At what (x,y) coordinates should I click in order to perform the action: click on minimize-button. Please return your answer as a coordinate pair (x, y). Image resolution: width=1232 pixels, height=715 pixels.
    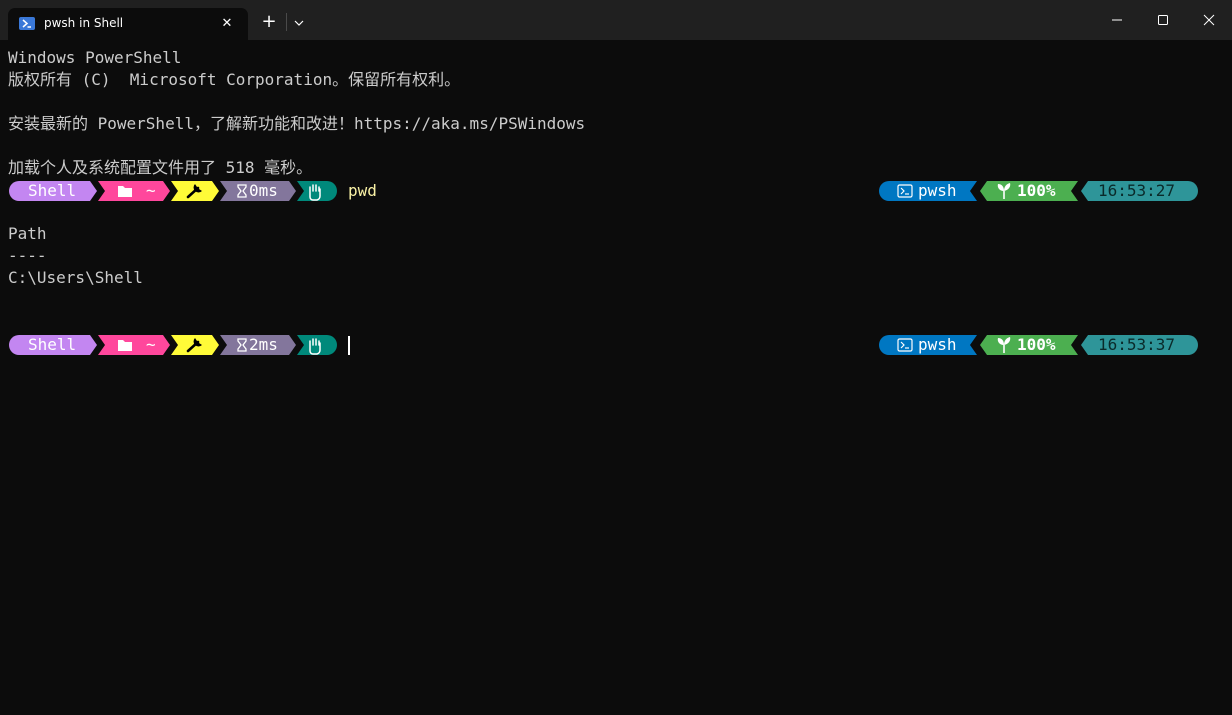
    Looking at the image, I should click on (1117, 20).